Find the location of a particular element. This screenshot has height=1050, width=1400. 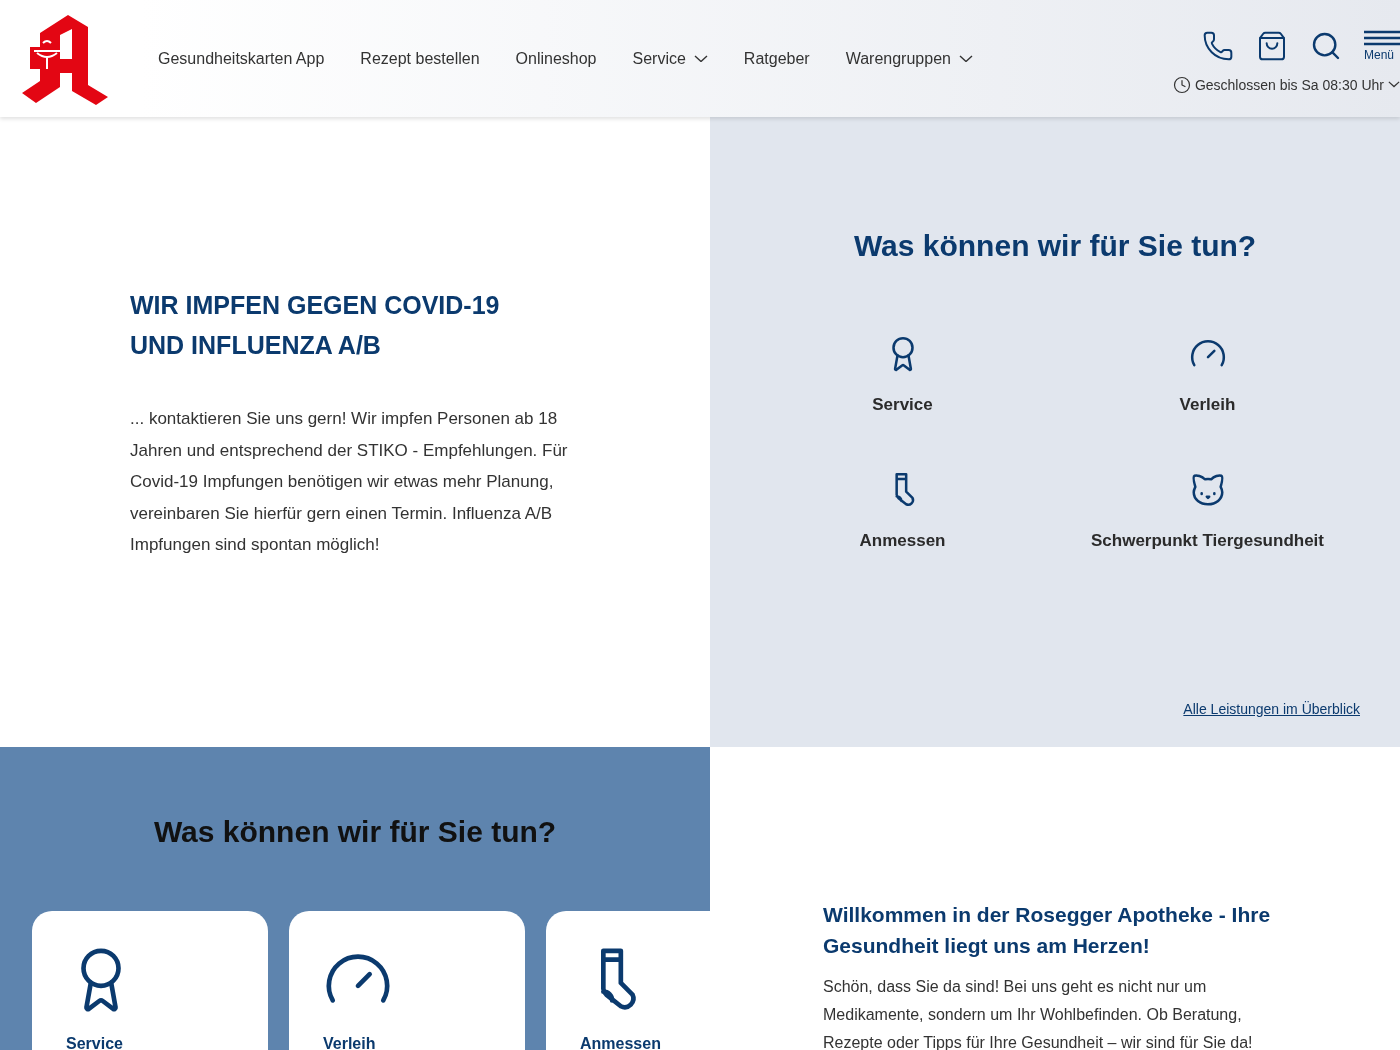

service-link: Service is located at coordinates (902, 405).